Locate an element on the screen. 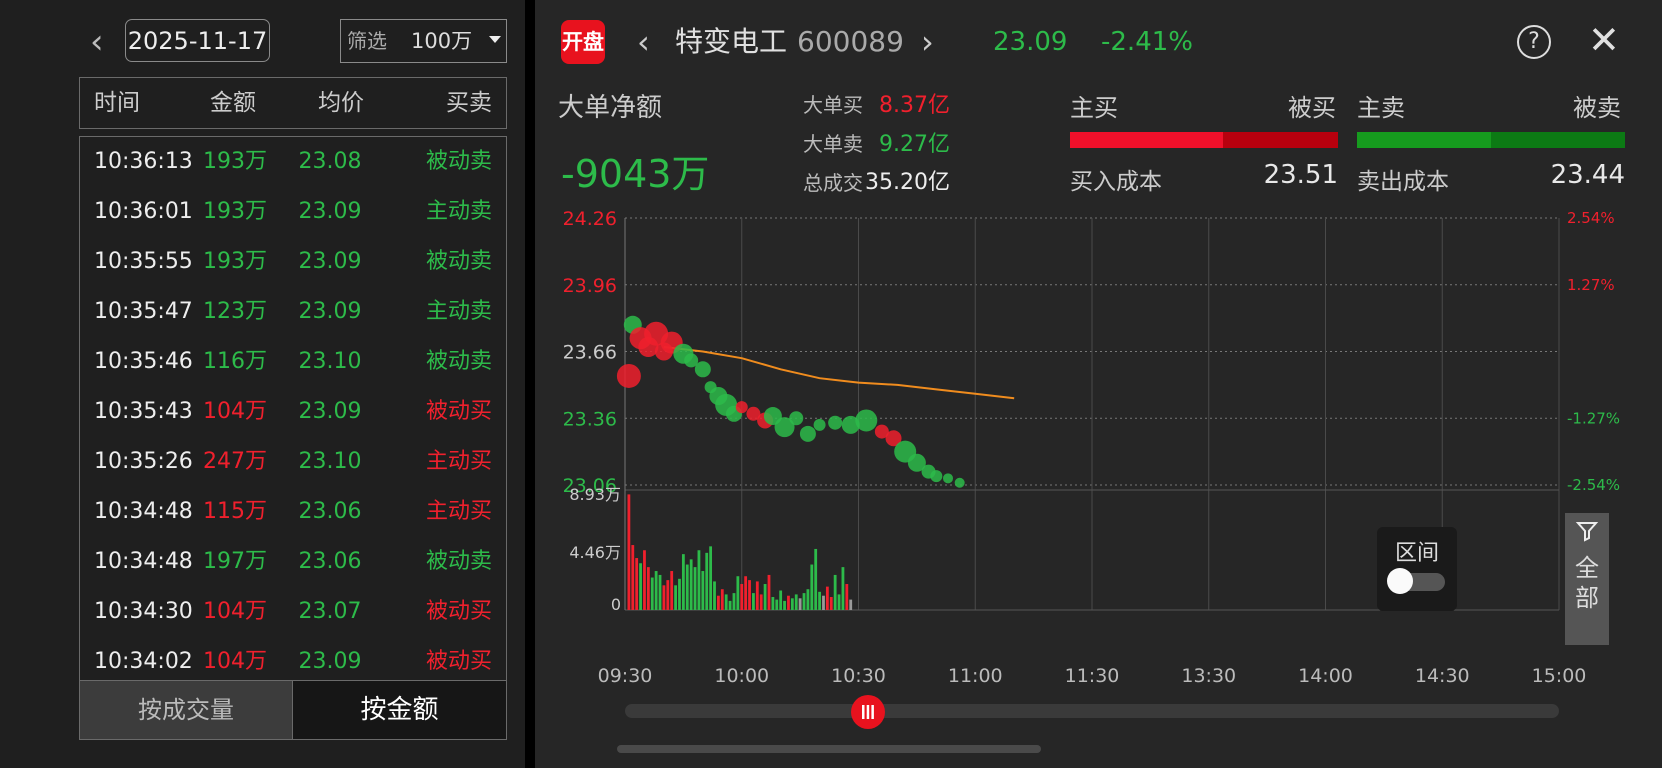 The width and height of the screenshot is (1662, 768). row-side: 主动买 is located at coordinates (458, 511).